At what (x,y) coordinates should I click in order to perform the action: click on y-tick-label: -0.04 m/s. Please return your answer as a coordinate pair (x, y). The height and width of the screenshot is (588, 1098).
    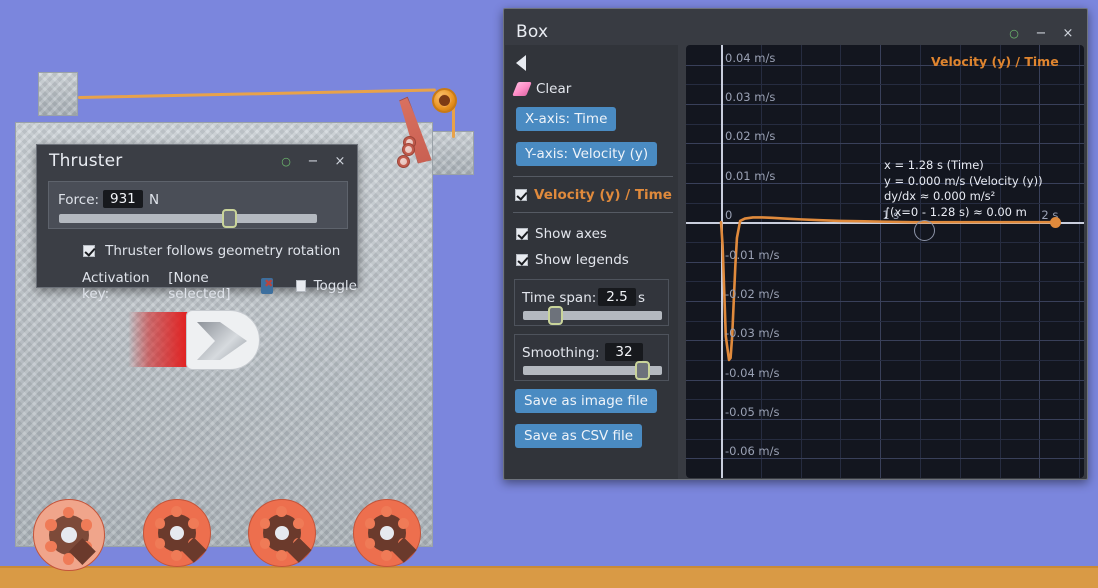
    Looking at the image, I should click on (752, 372).